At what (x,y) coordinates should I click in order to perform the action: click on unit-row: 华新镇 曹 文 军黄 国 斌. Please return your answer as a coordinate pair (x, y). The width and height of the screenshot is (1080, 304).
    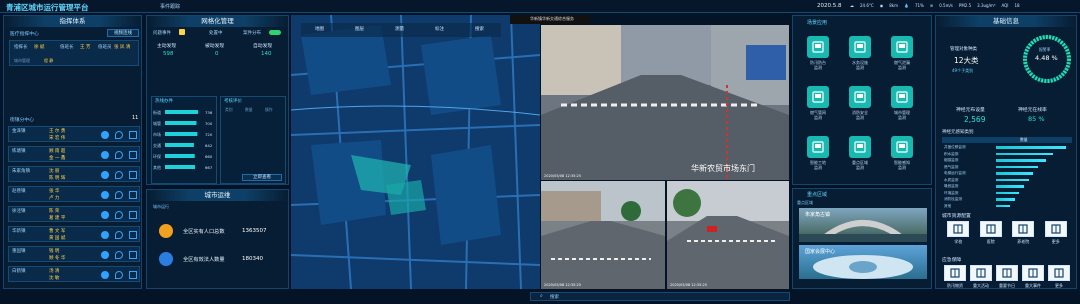
    Looking at the image, I should click on (74, 234).